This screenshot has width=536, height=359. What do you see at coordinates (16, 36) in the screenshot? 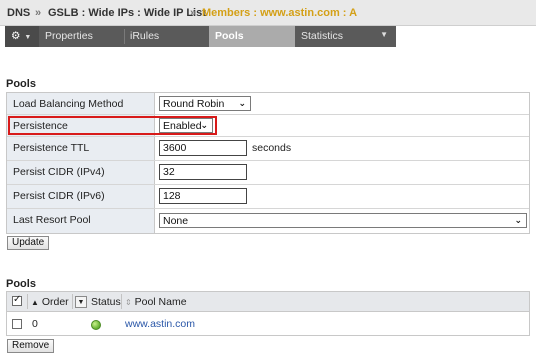
I see `gear-icon: ⚙` at bounding box center [16, 36].